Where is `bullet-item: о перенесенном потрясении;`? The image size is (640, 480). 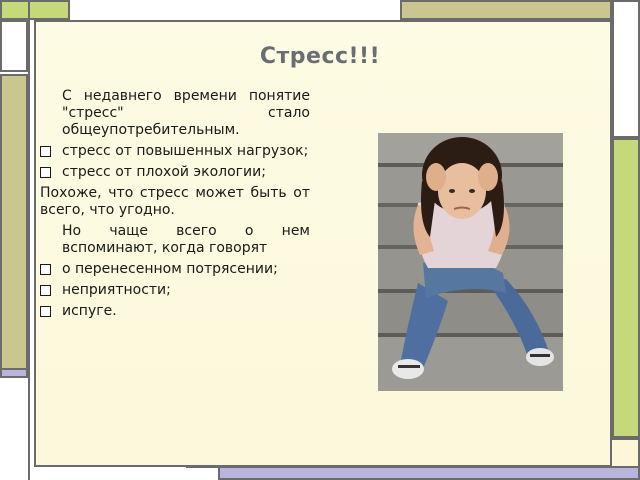 bullet-item: о перенесенном потрясении; is located at coordinates (175, 269).